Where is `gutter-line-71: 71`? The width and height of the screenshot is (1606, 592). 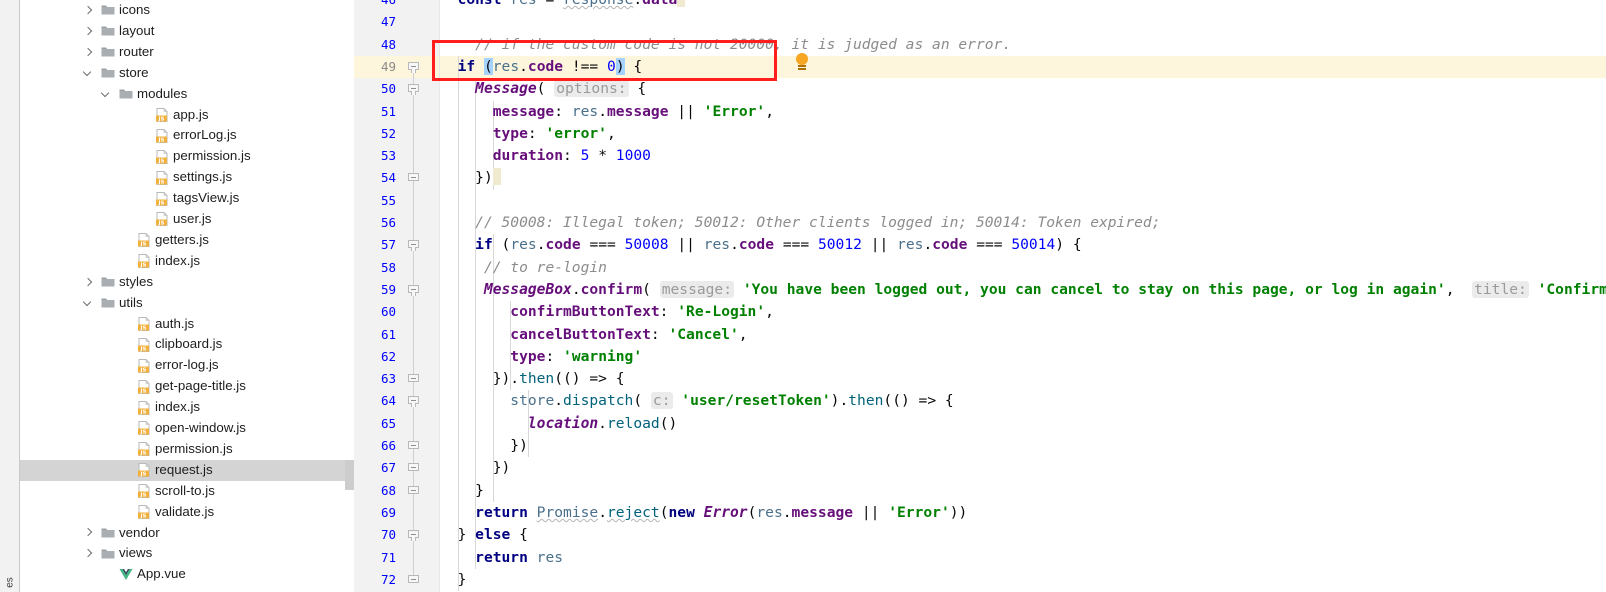 gutter-line-71: 71 is located at coordinates (397, 558).